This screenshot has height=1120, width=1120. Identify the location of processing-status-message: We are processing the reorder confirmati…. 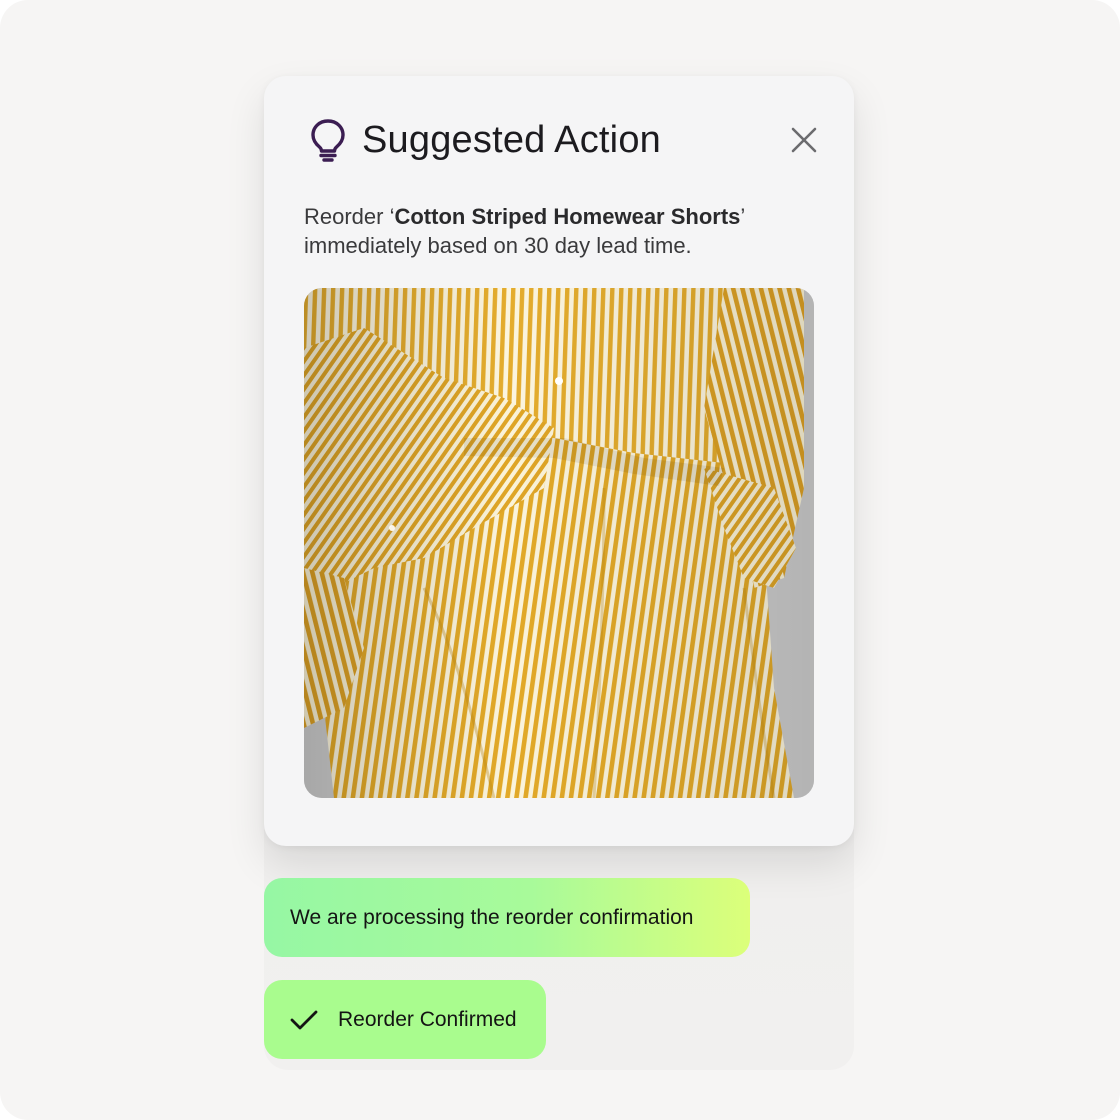
(507, 917).